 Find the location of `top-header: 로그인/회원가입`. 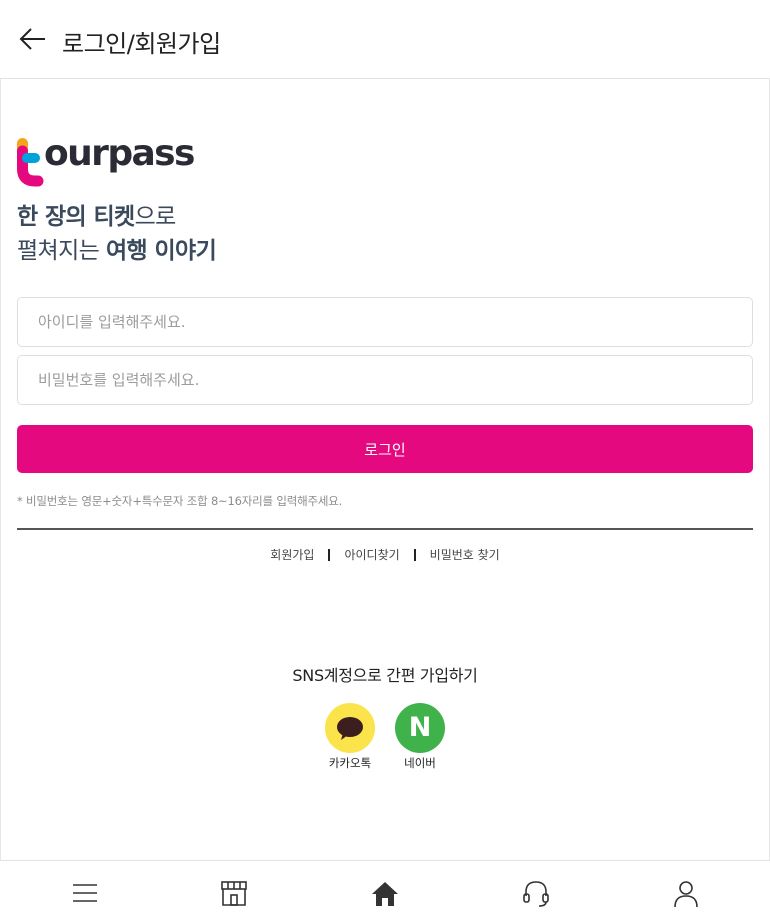

top-header: 로그인/회원가입 is located at coordinates (385, 39).